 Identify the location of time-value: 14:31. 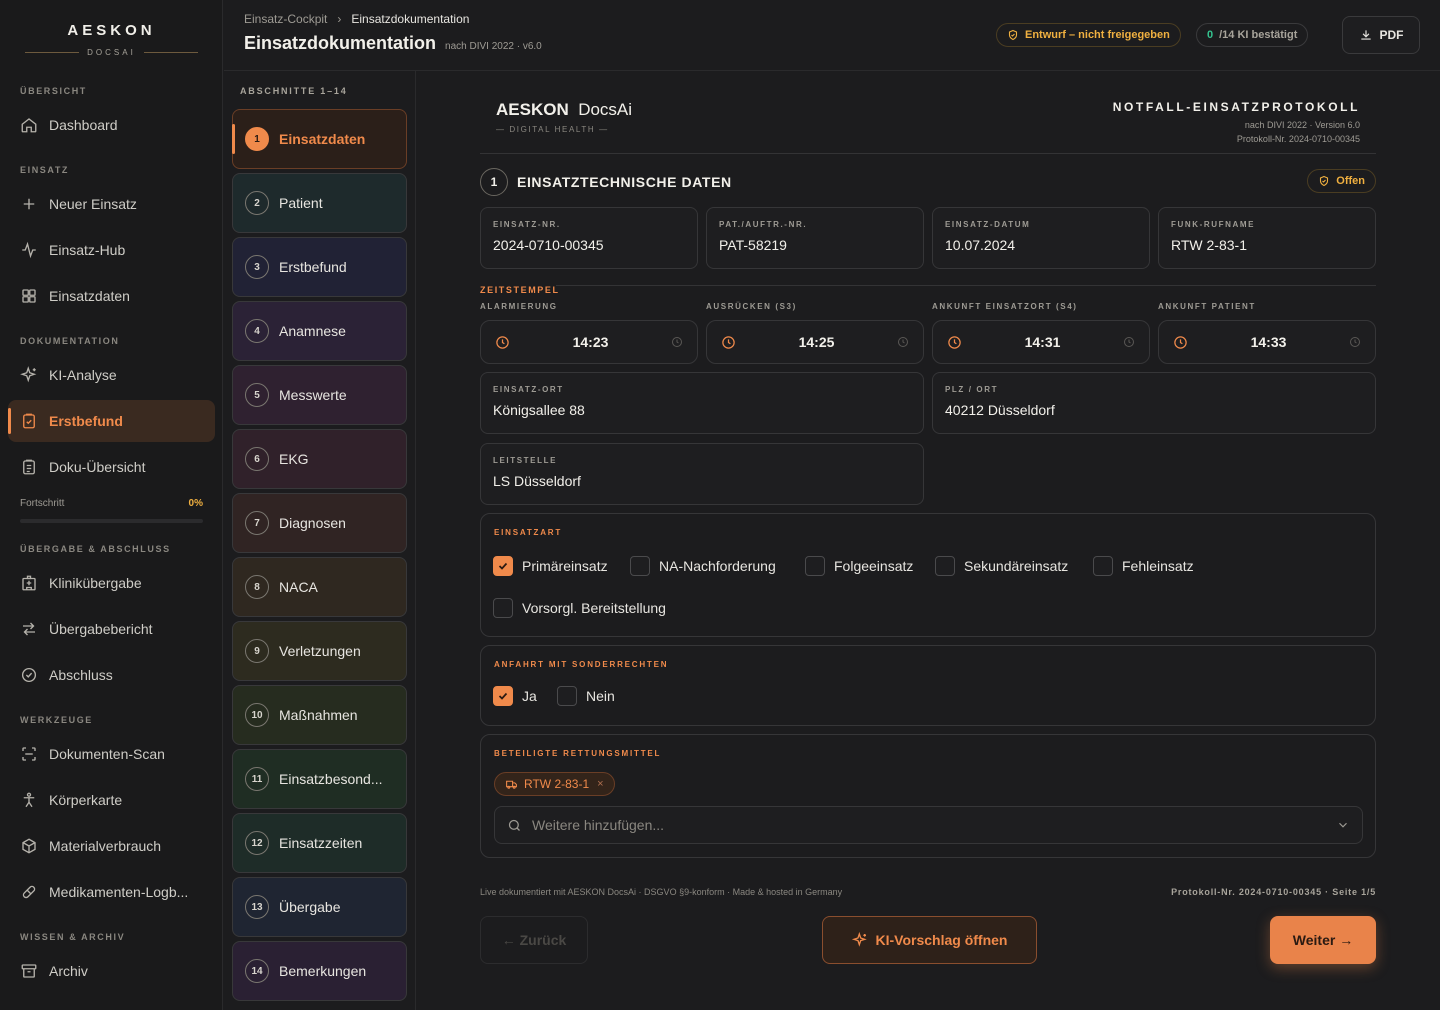
(1042, 342).